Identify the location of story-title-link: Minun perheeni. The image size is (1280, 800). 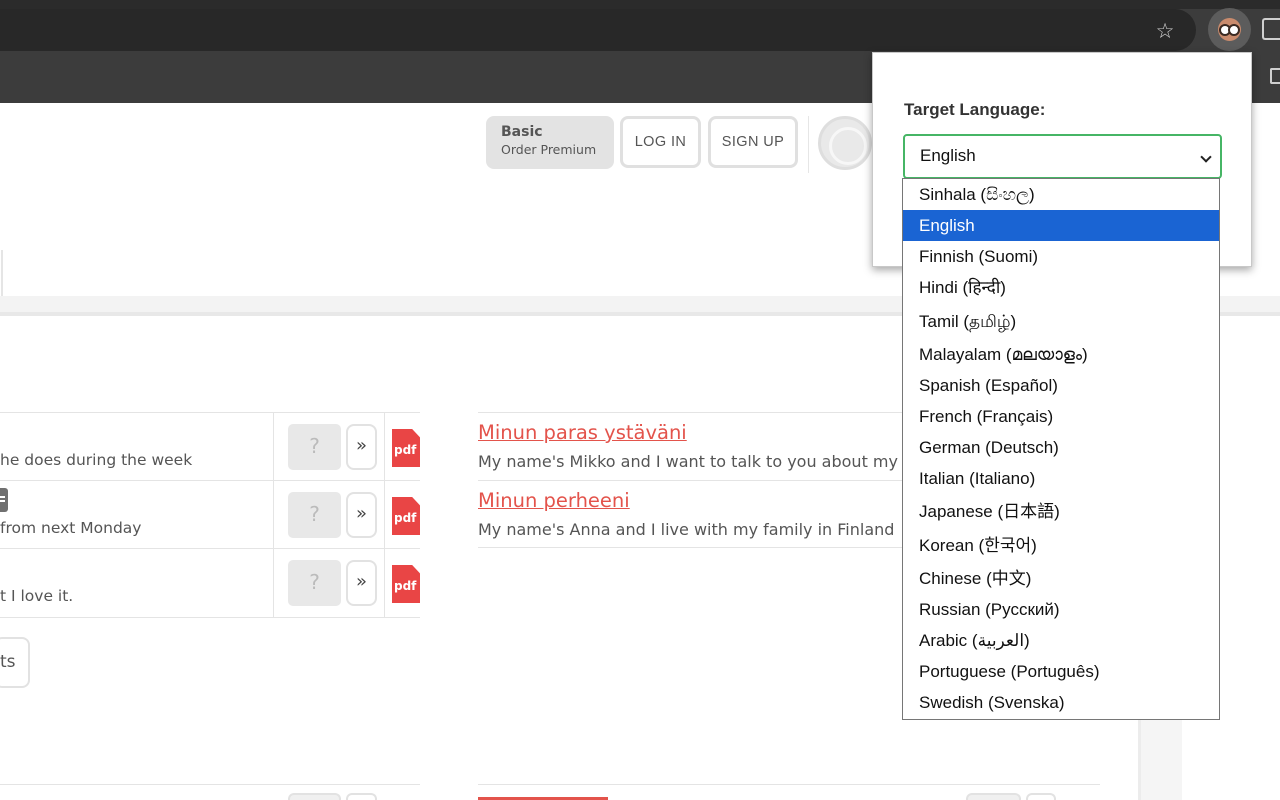
(554, 500).